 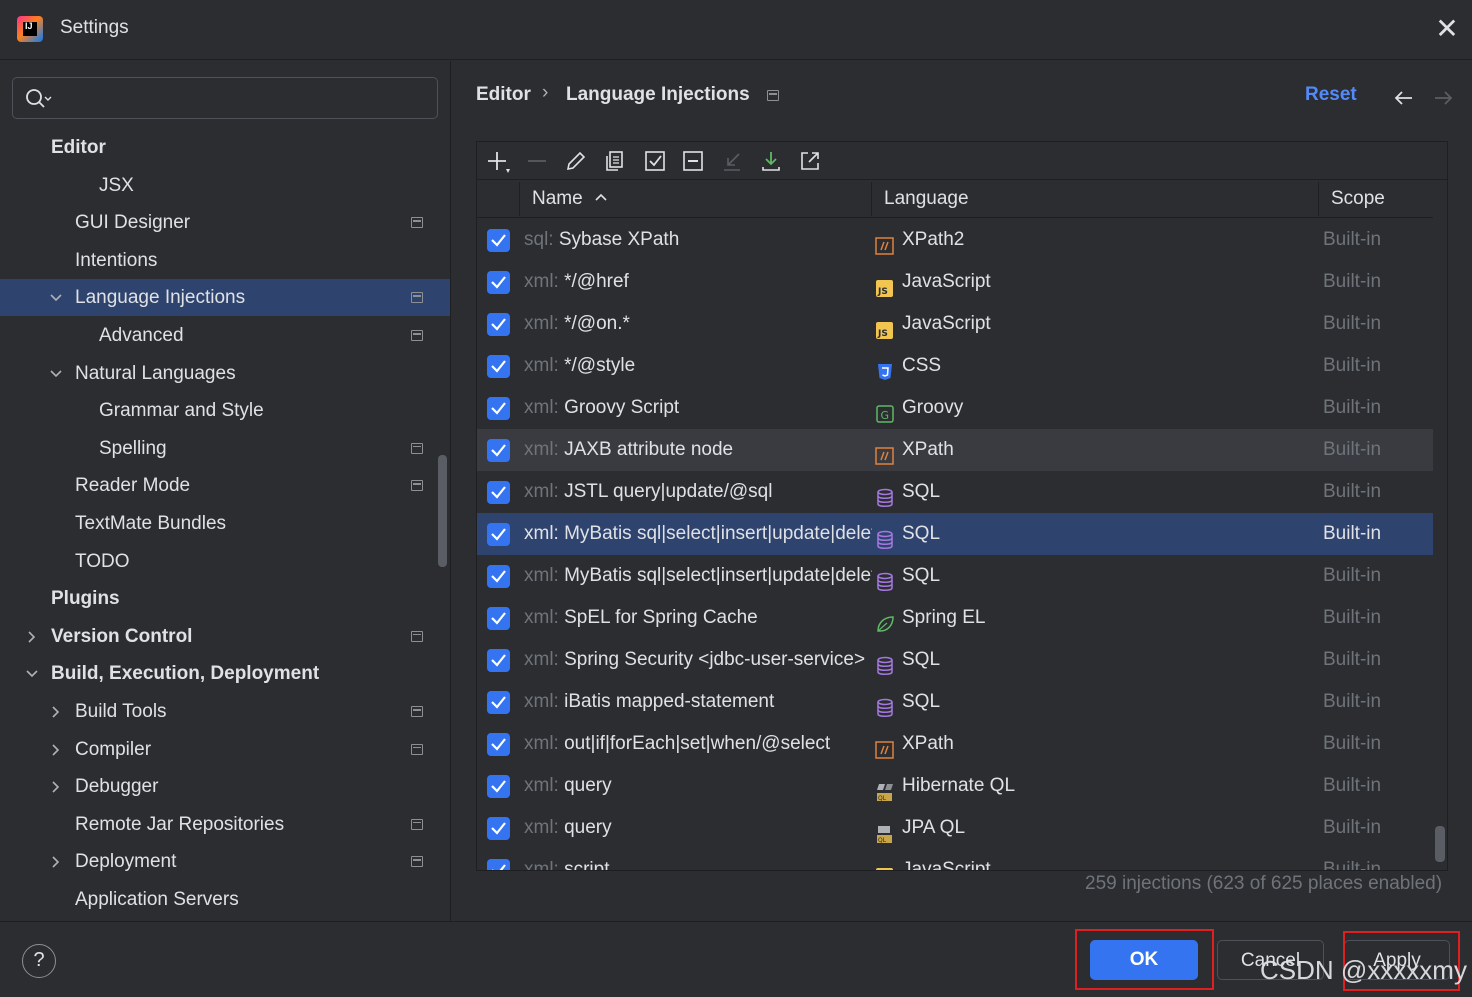 What do you see at coordinates (225, 636) in the screenshot?
I see `sidebar-item: Version Control` at bounding box center [225, 636].